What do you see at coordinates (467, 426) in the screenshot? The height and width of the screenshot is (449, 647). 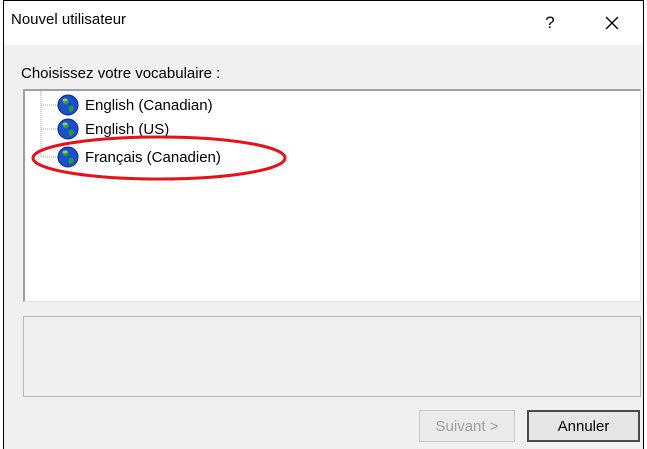 I see `next-button: Suivant >` at bounding box center [467, 426].